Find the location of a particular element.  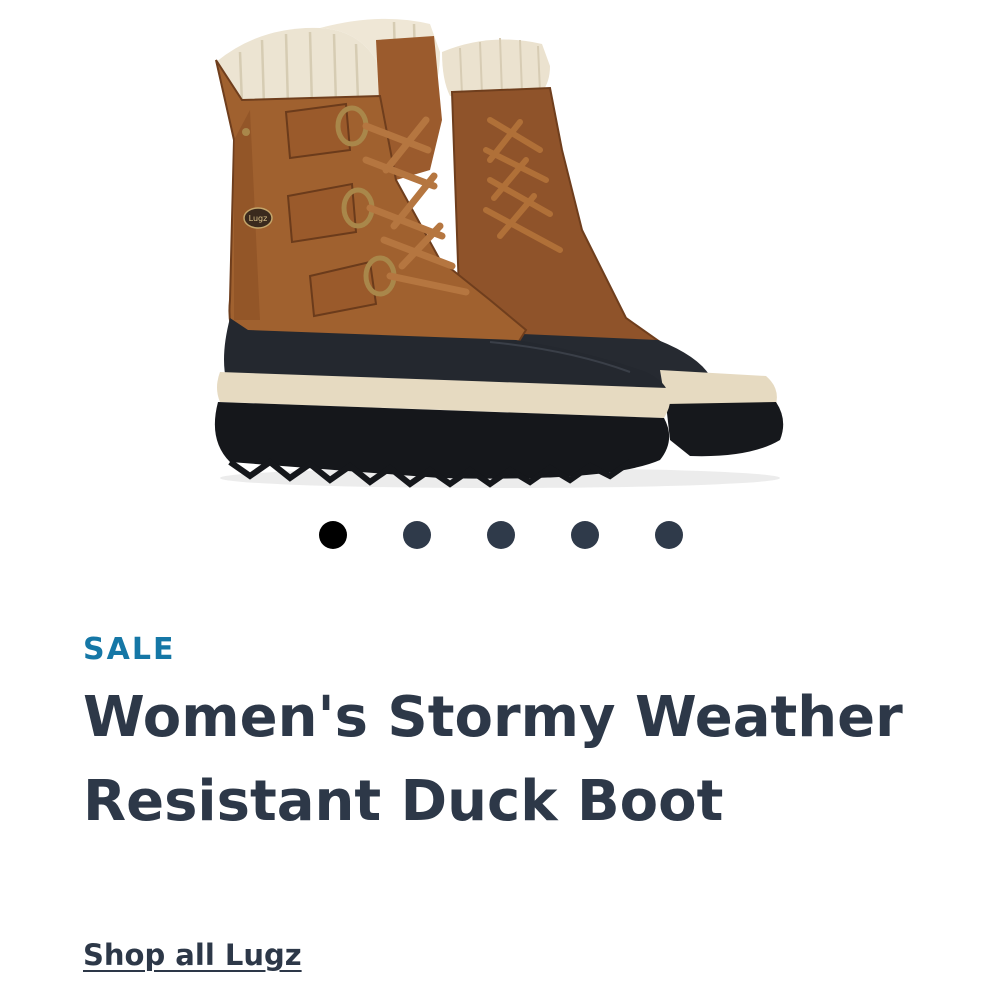

sale-badge: SALE is located at coordinates (129, 649).